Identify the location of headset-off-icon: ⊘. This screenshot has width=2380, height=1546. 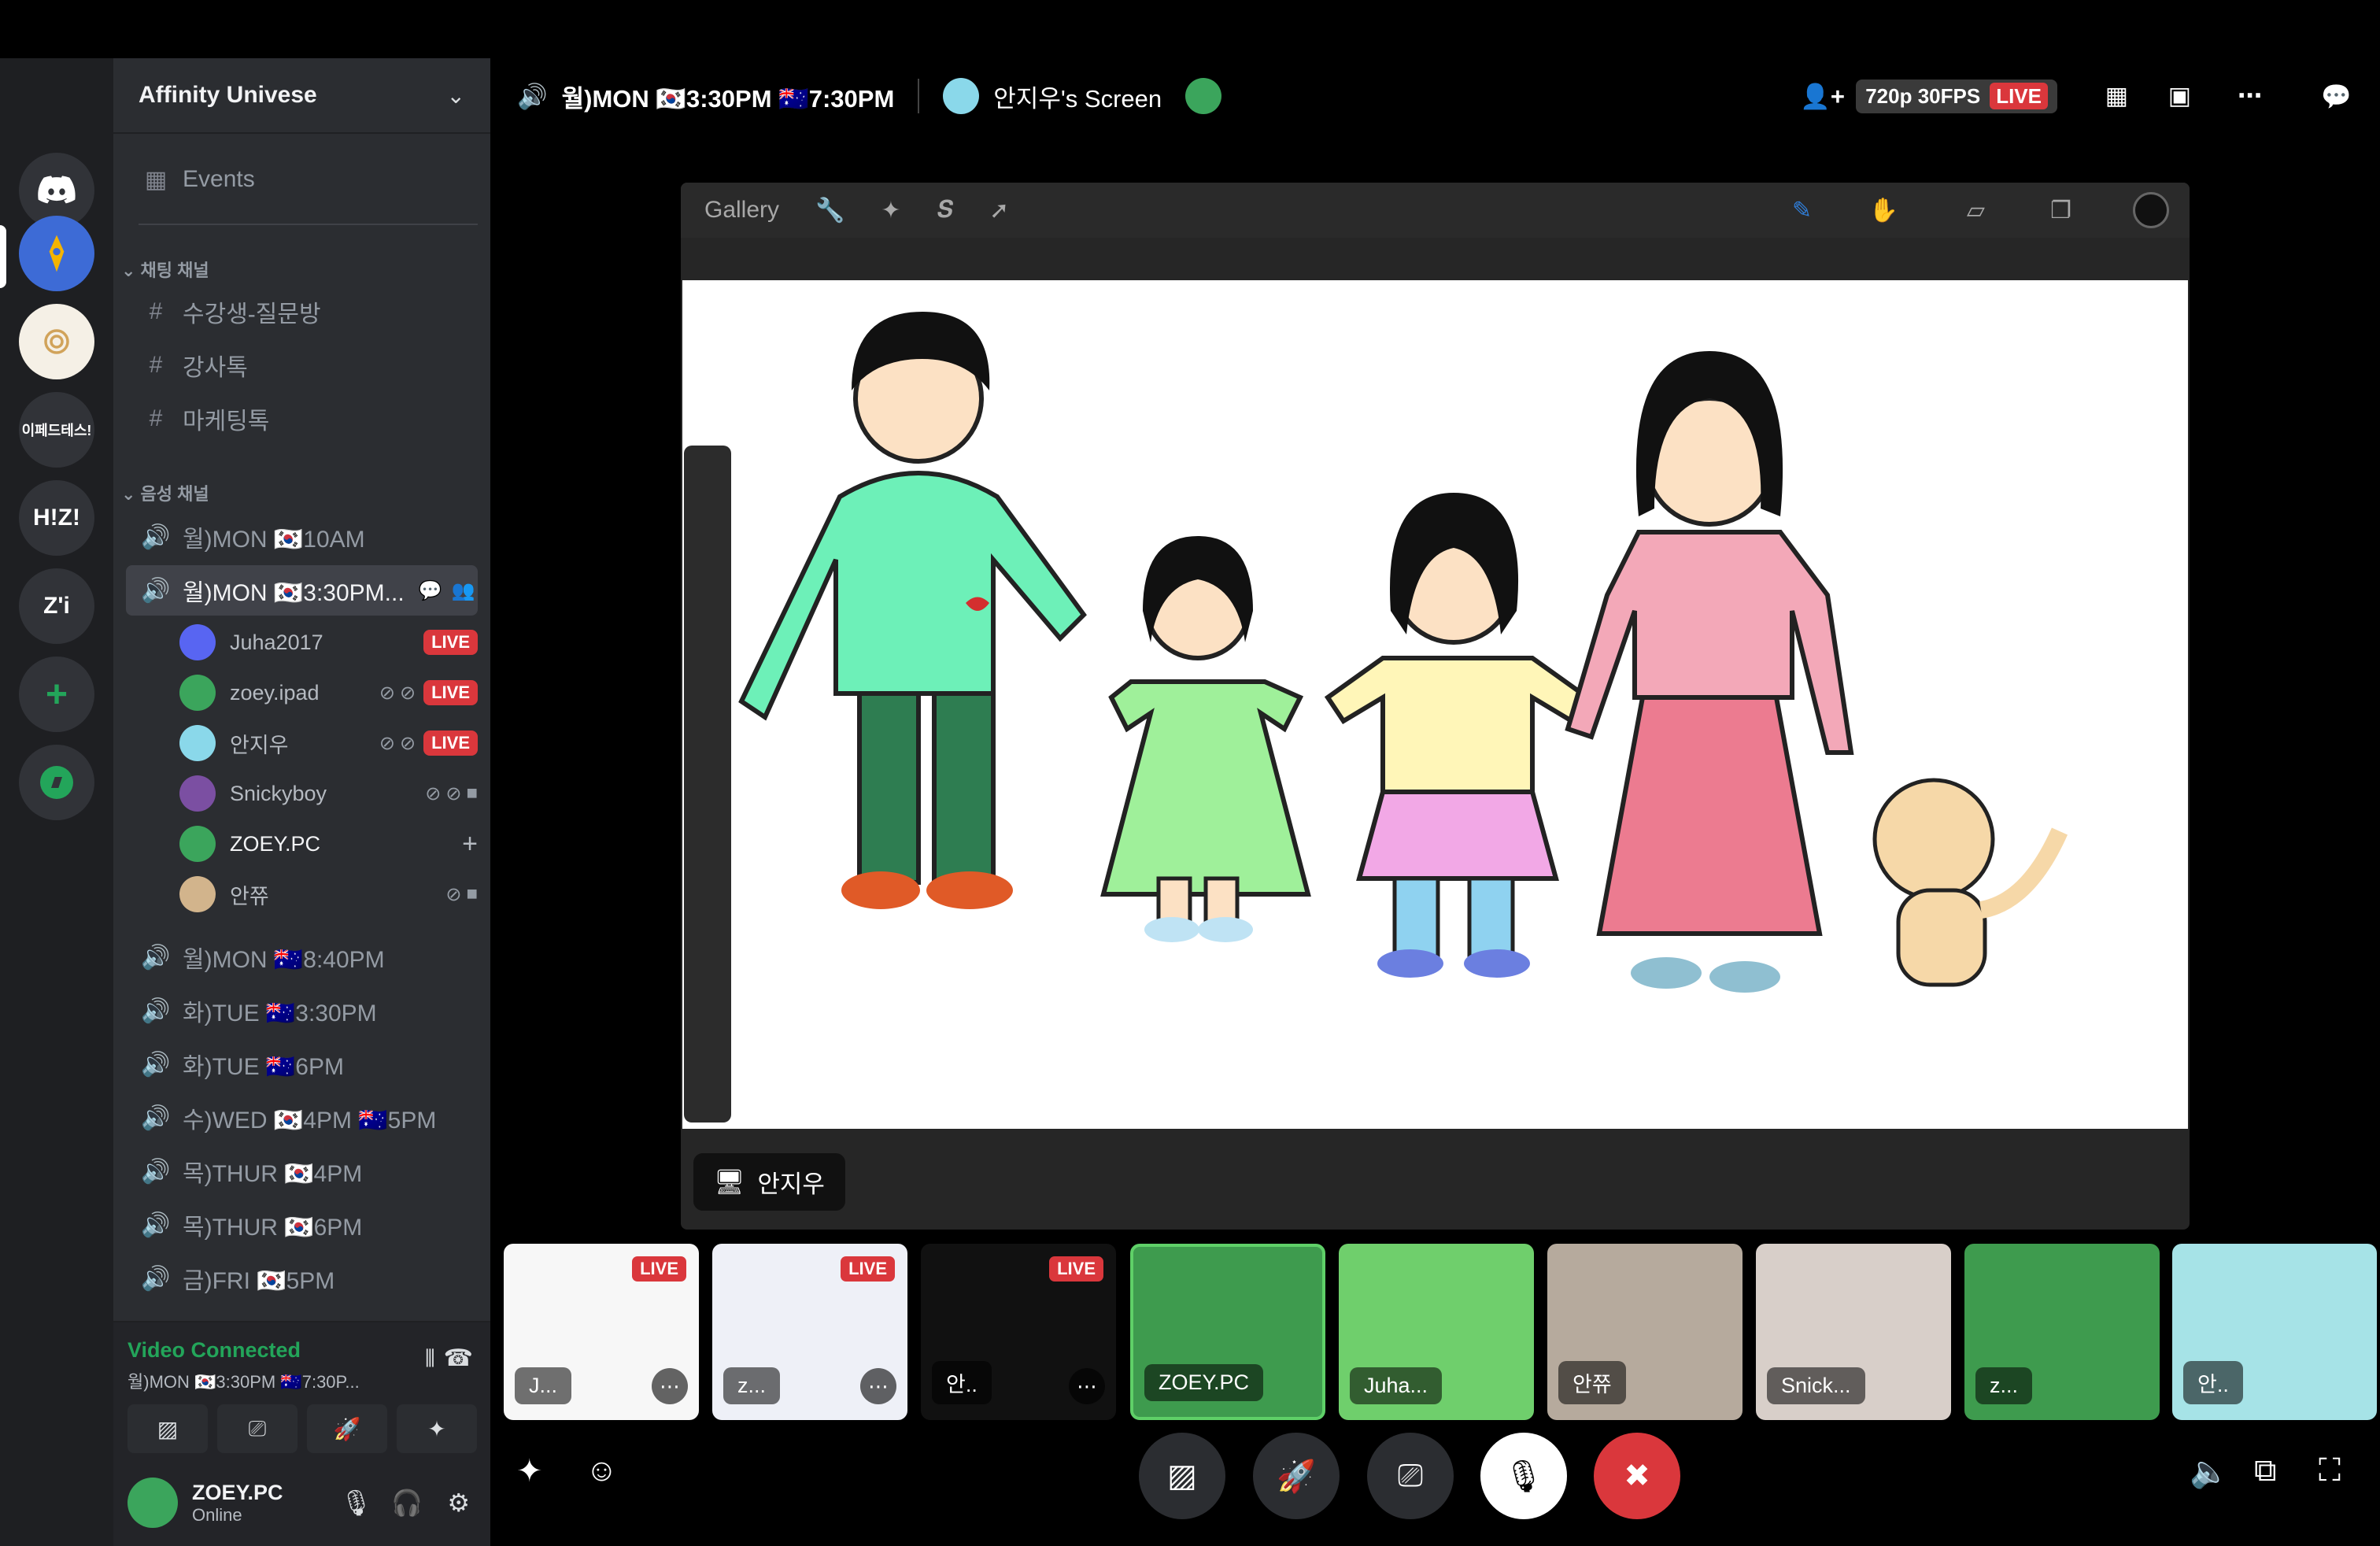
(453, 793).